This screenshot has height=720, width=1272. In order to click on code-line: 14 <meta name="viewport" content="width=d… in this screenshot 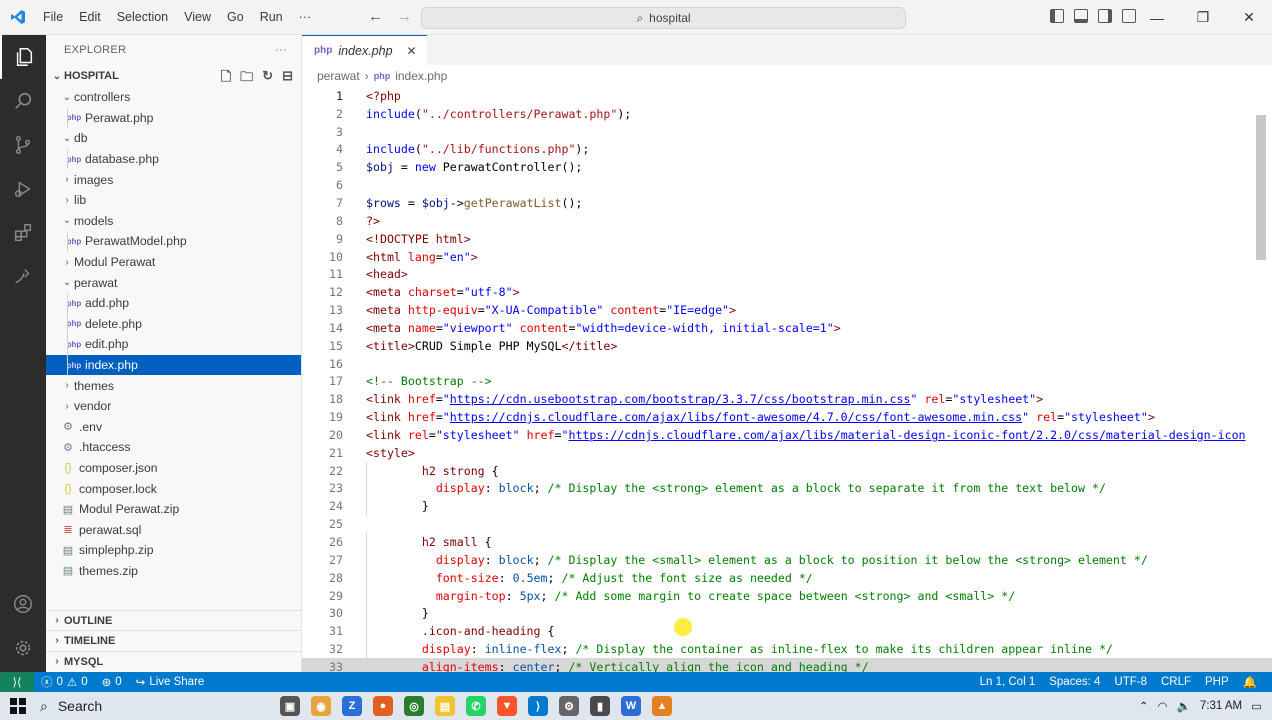, I will do `click(787, 328)`.